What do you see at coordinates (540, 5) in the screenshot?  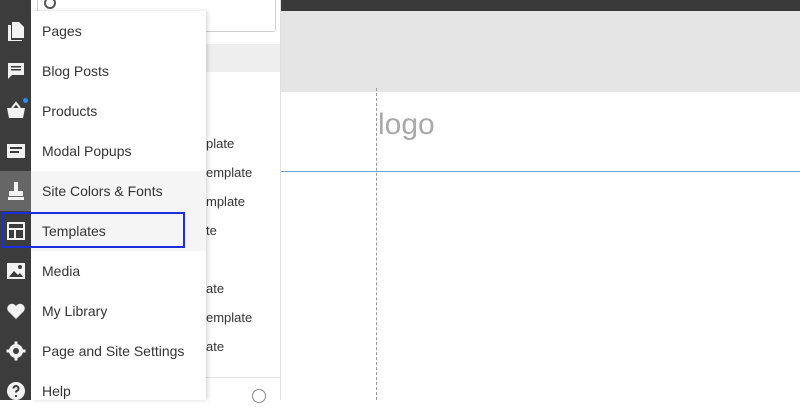 I see `top-bar` at bounding box center [540, 5].